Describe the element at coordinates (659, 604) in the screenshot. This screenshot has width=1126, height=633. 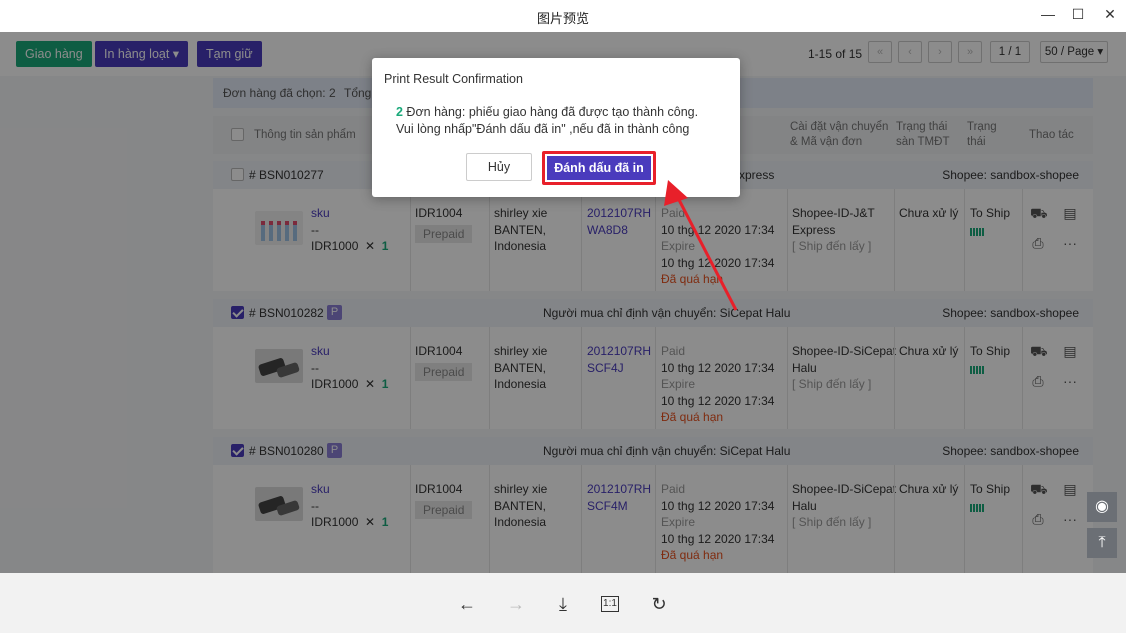
I see `rotate-icon: ↻` at that location.